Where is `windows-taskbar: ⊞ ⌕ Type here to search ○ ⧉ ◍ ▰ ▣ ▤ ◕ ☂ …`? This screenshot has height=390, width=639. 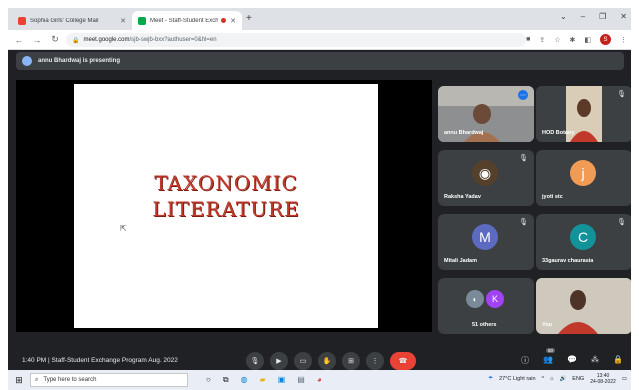 windows-taskbar: ⊞ ⌕ Type here to search ○ ⧉ ◍ ▰ ▣ ▤ ◕ ☂ … is located at coordinates (319, 380).